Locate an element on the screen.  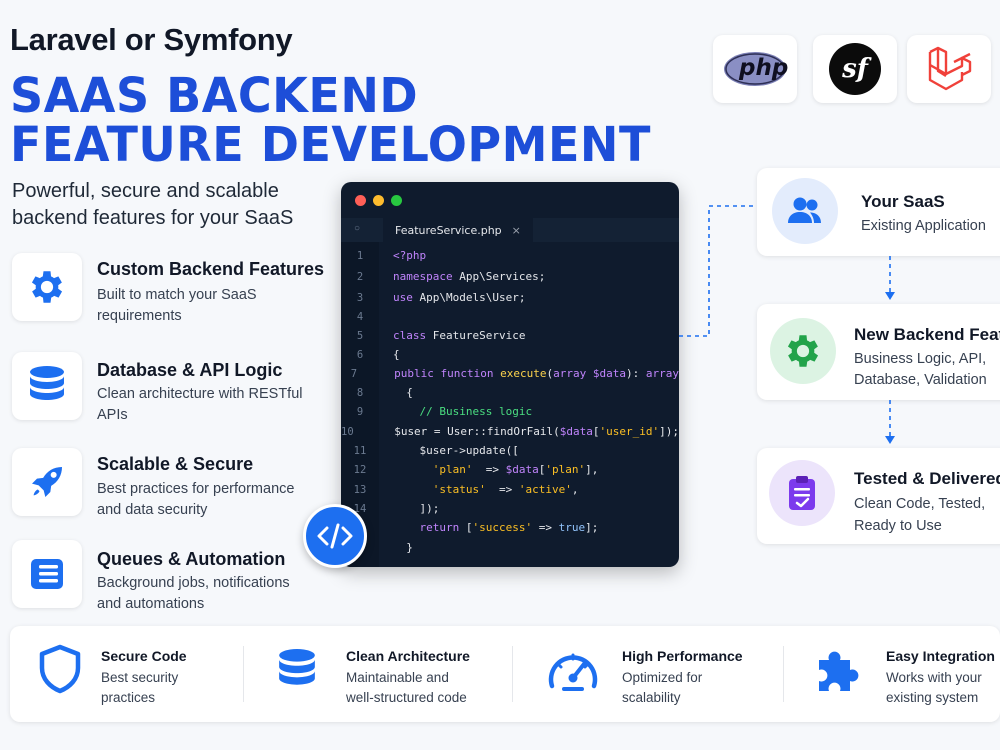
line-number: 6 is located at coordinates (360, 354).